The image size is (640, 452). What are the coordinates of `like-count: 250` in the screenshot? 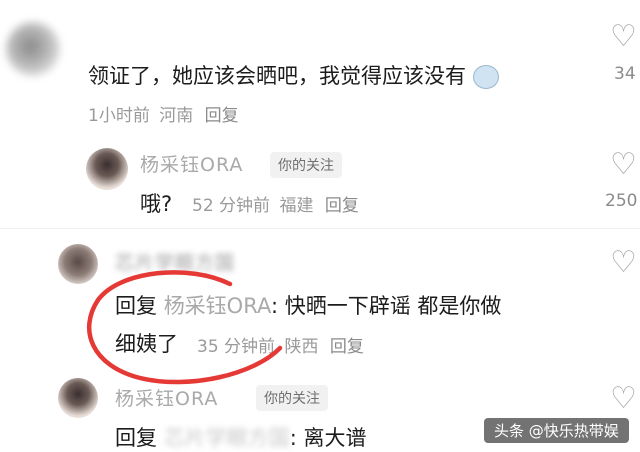 It's located at (621, 201).